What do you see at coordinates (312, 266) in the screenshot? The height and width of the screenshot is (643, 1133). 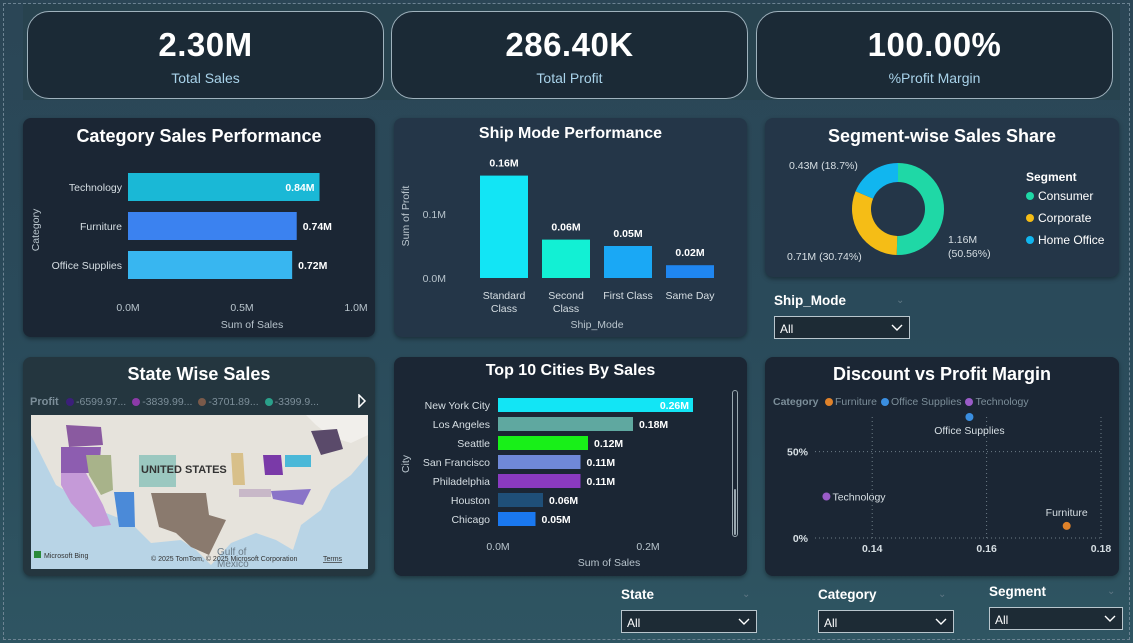 I see `bar-data-label: 0.72M` at bounding box center [312, 266].